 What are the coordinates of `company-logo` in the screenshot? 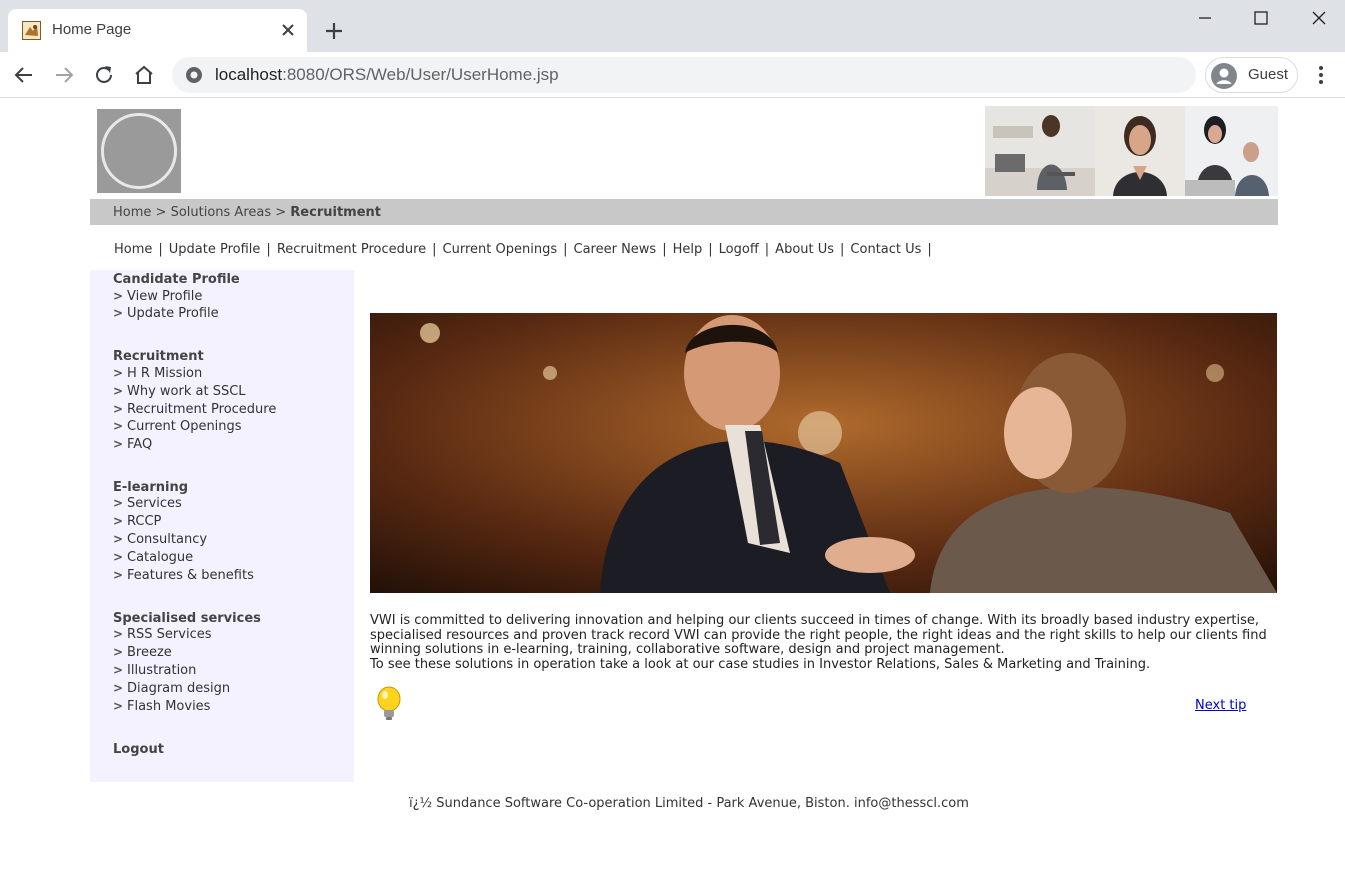 It's located at (139, 151).